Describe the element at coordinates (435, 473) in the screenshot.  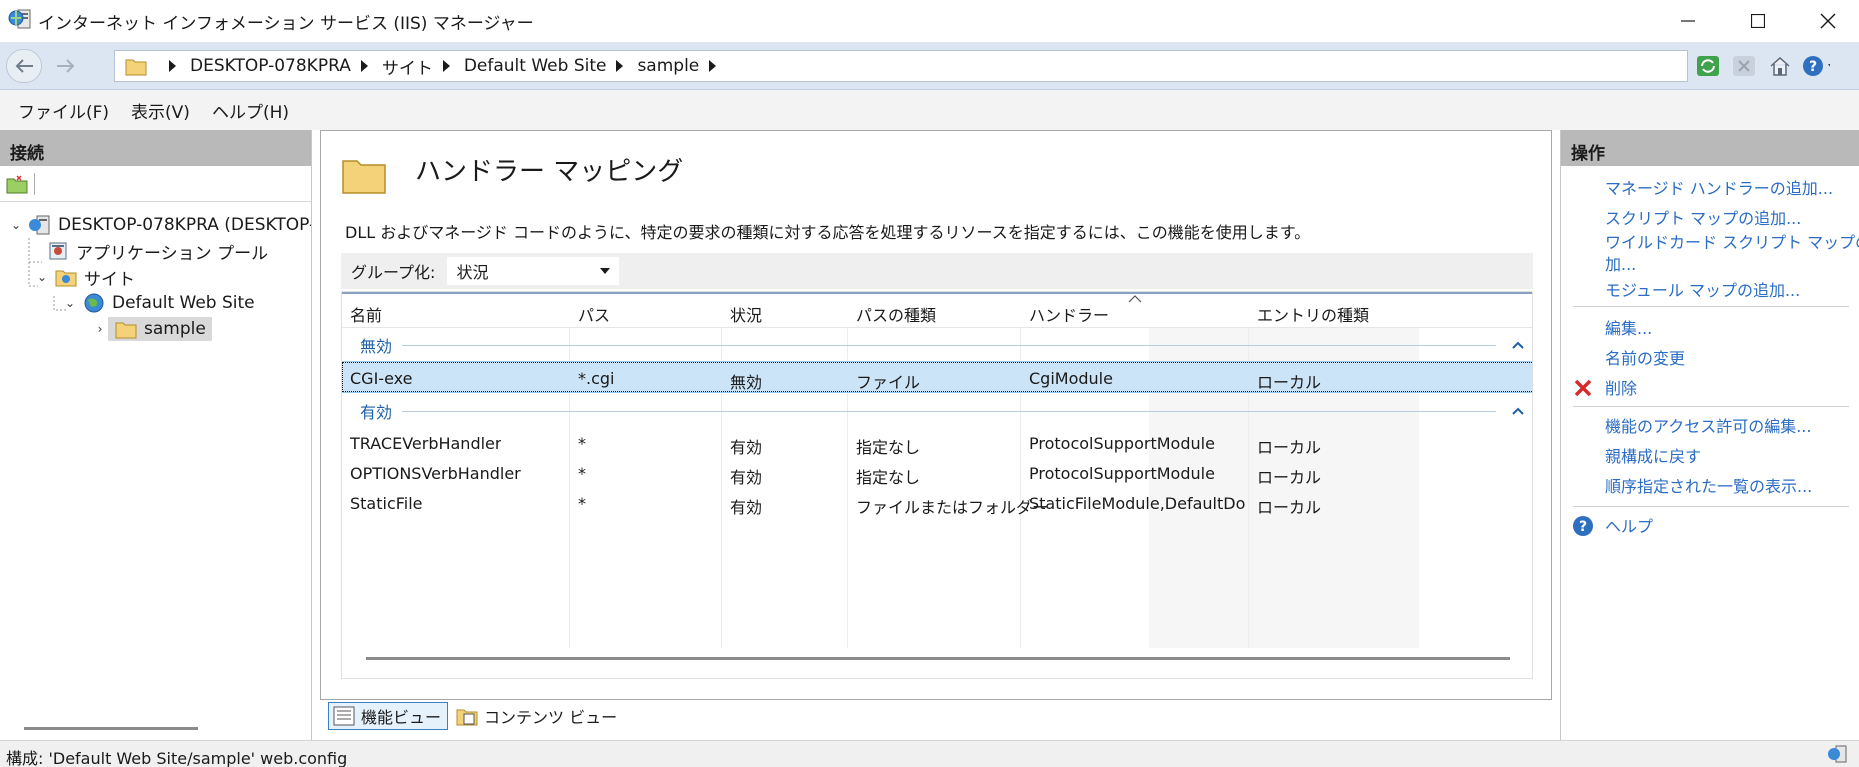
I see `cell-name: OPTIONSVerbHandler` at that location.